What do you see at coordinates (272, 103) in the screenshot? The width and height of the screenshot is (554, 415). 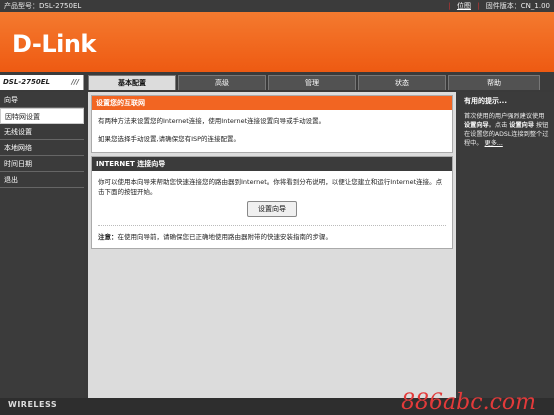 I see `panel-title: 设置您的互联网` at bounding box center [272, 103].